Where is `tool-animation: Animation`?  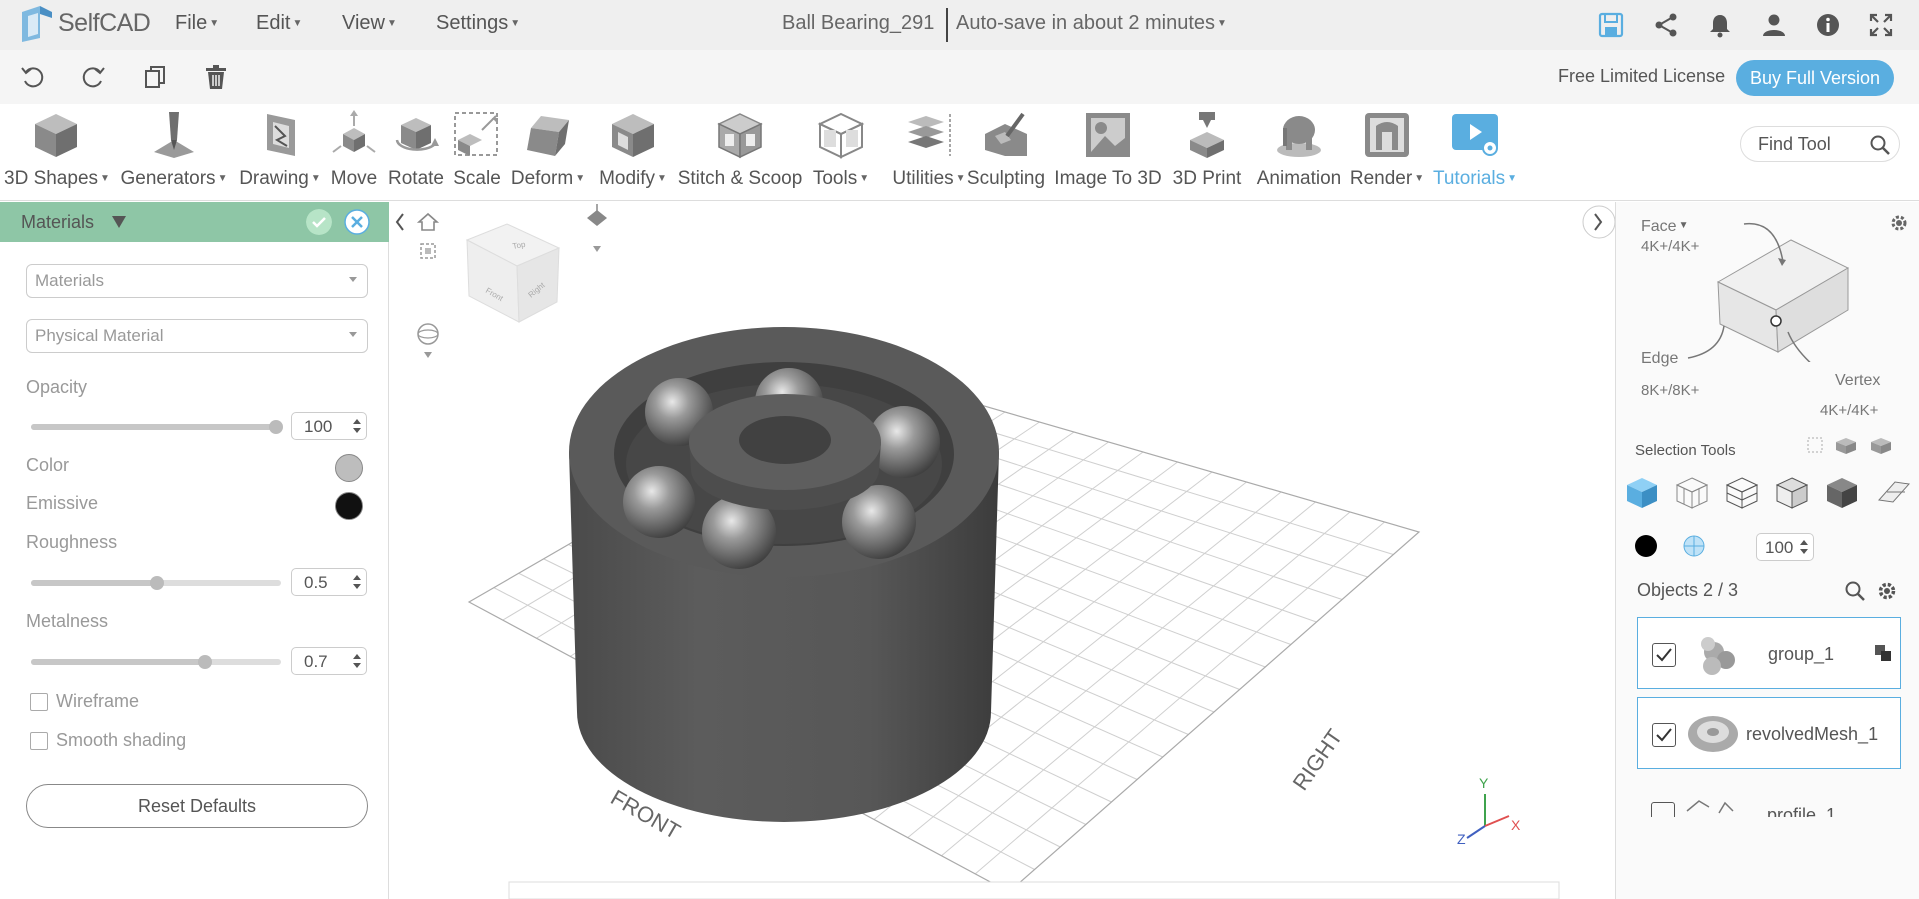 tool-animation: Animation is located at coordinates (1299, 150).